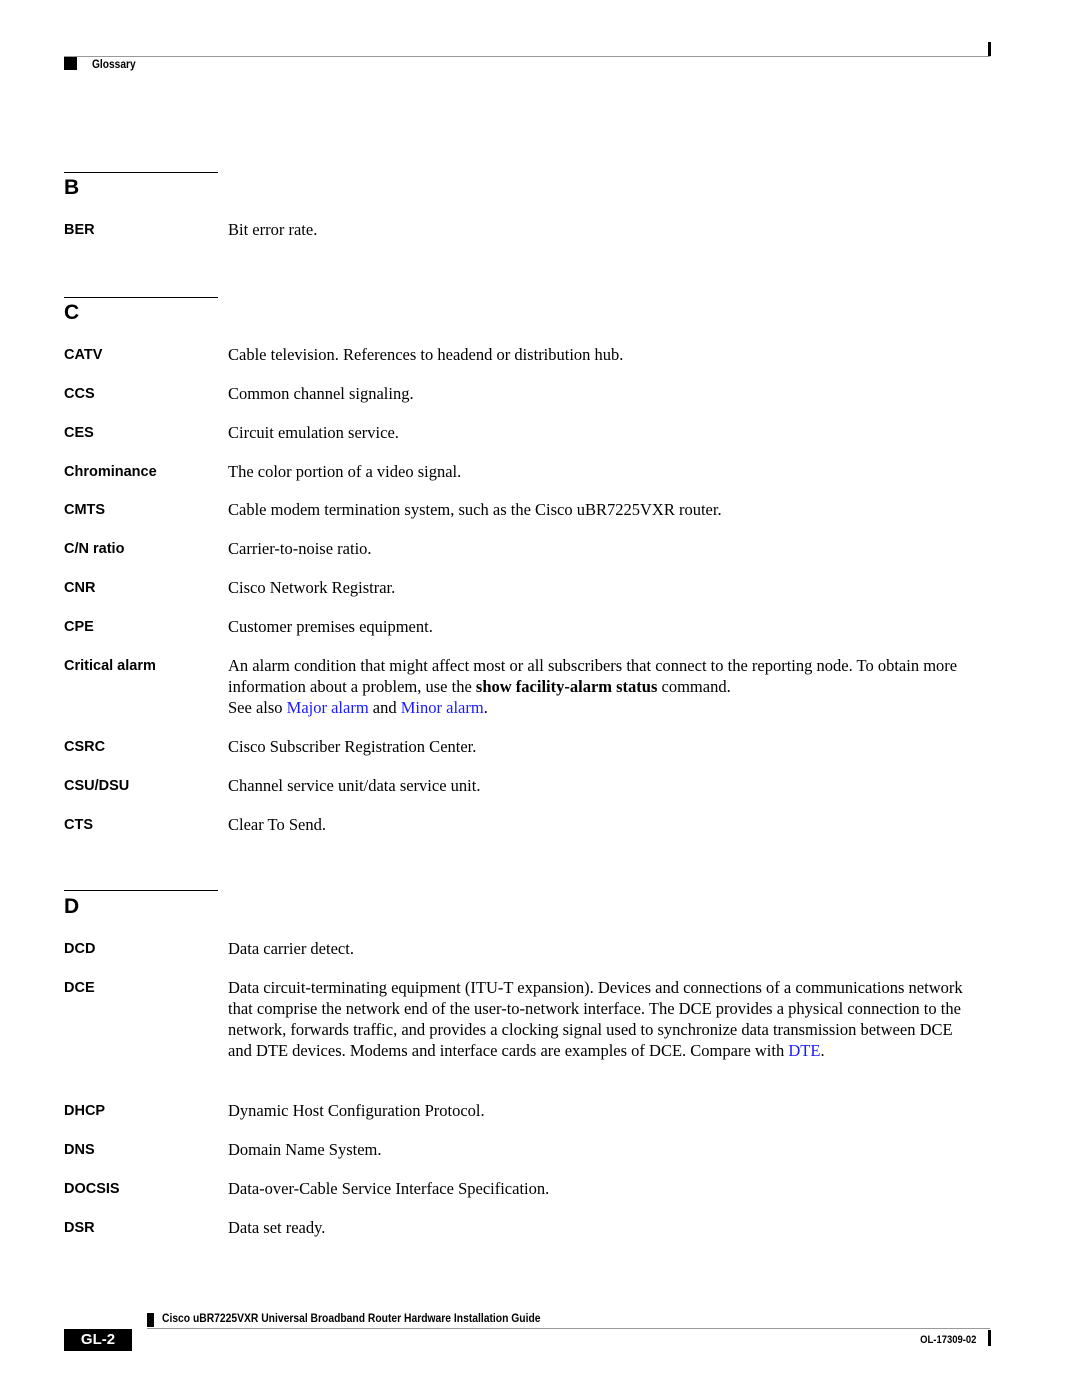  What do you see at coordinates (527, 56) in the screenshot?
I see `header-rule` at bounding box center [527, 56].